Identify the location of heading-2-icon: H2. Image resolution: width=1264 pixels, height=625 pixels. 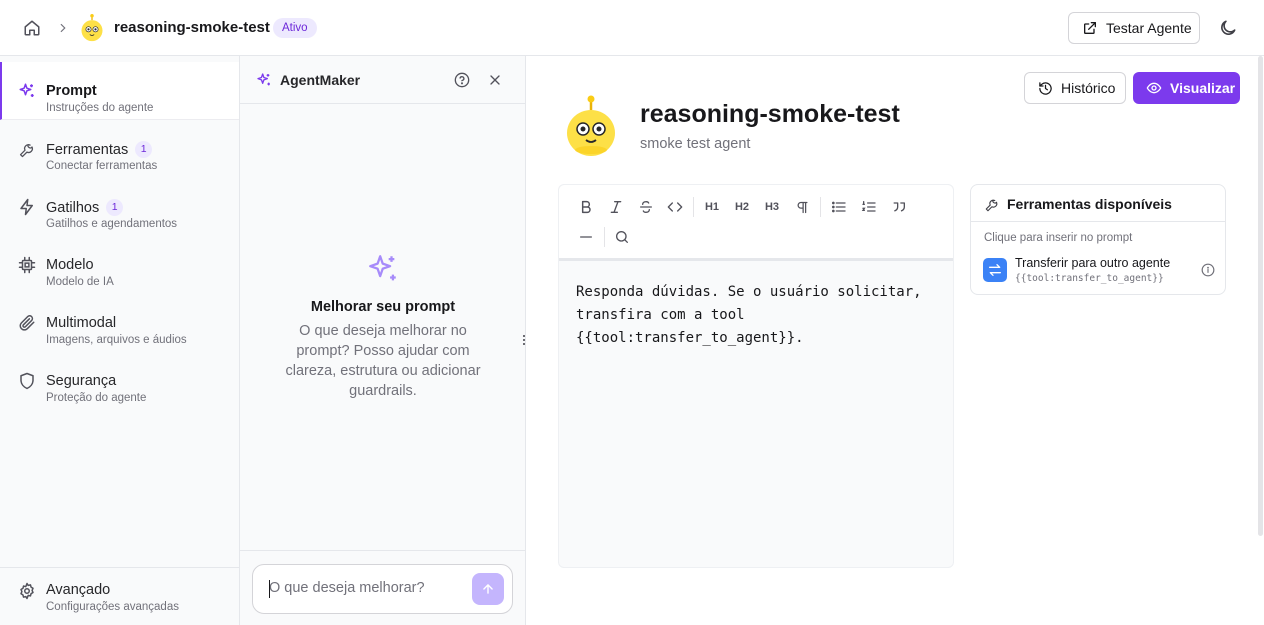
(742, 207).